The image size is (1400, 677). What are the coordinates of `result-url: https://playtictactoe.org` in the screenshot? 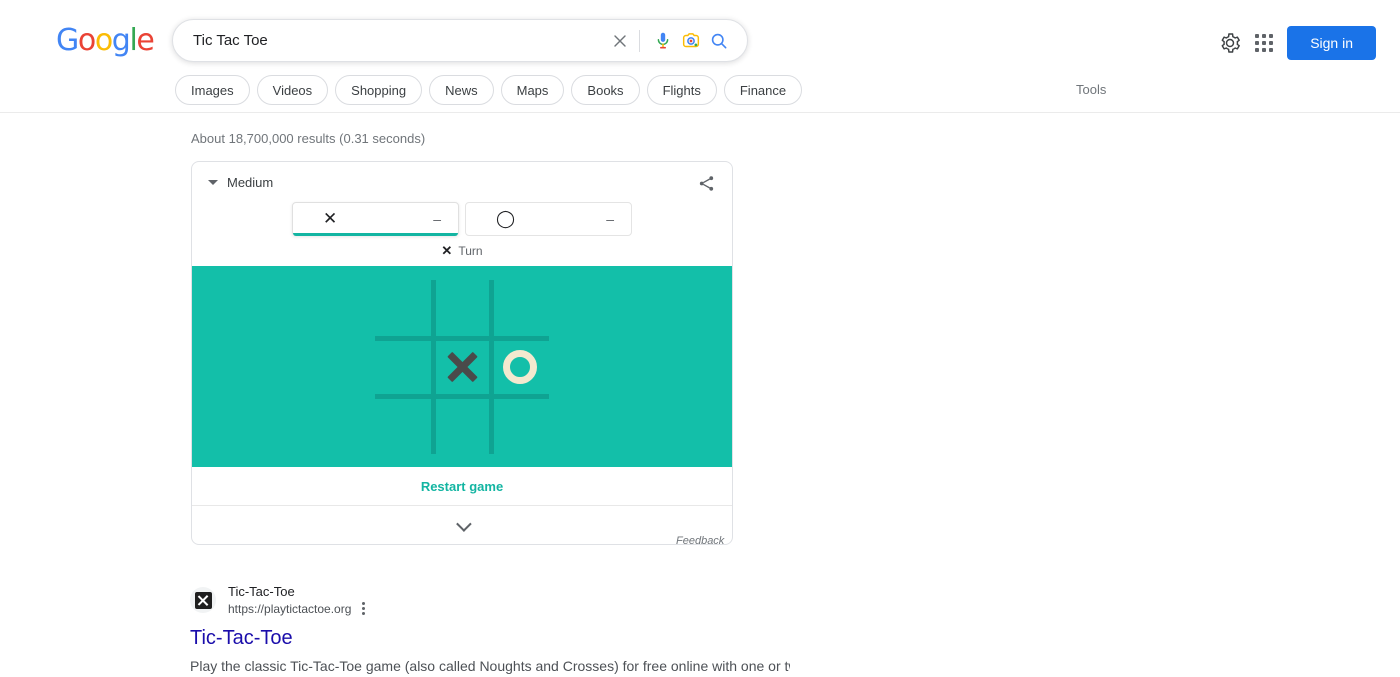 It's located at (290, 608).